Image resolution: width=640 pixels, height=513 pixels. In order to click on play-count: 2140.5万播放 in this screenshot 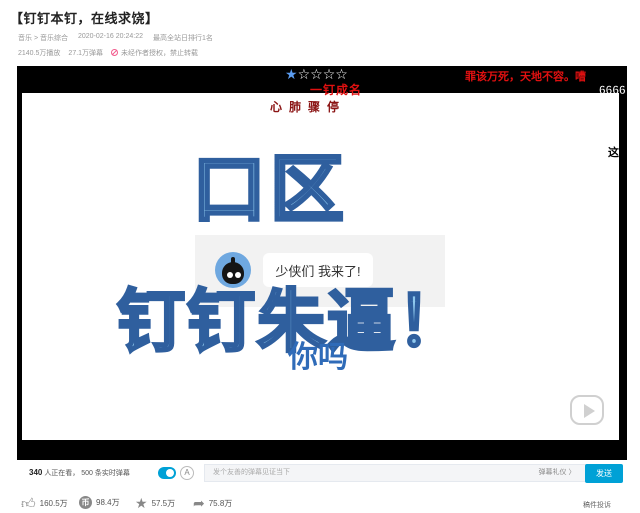, I will do `click(39, 53)`.